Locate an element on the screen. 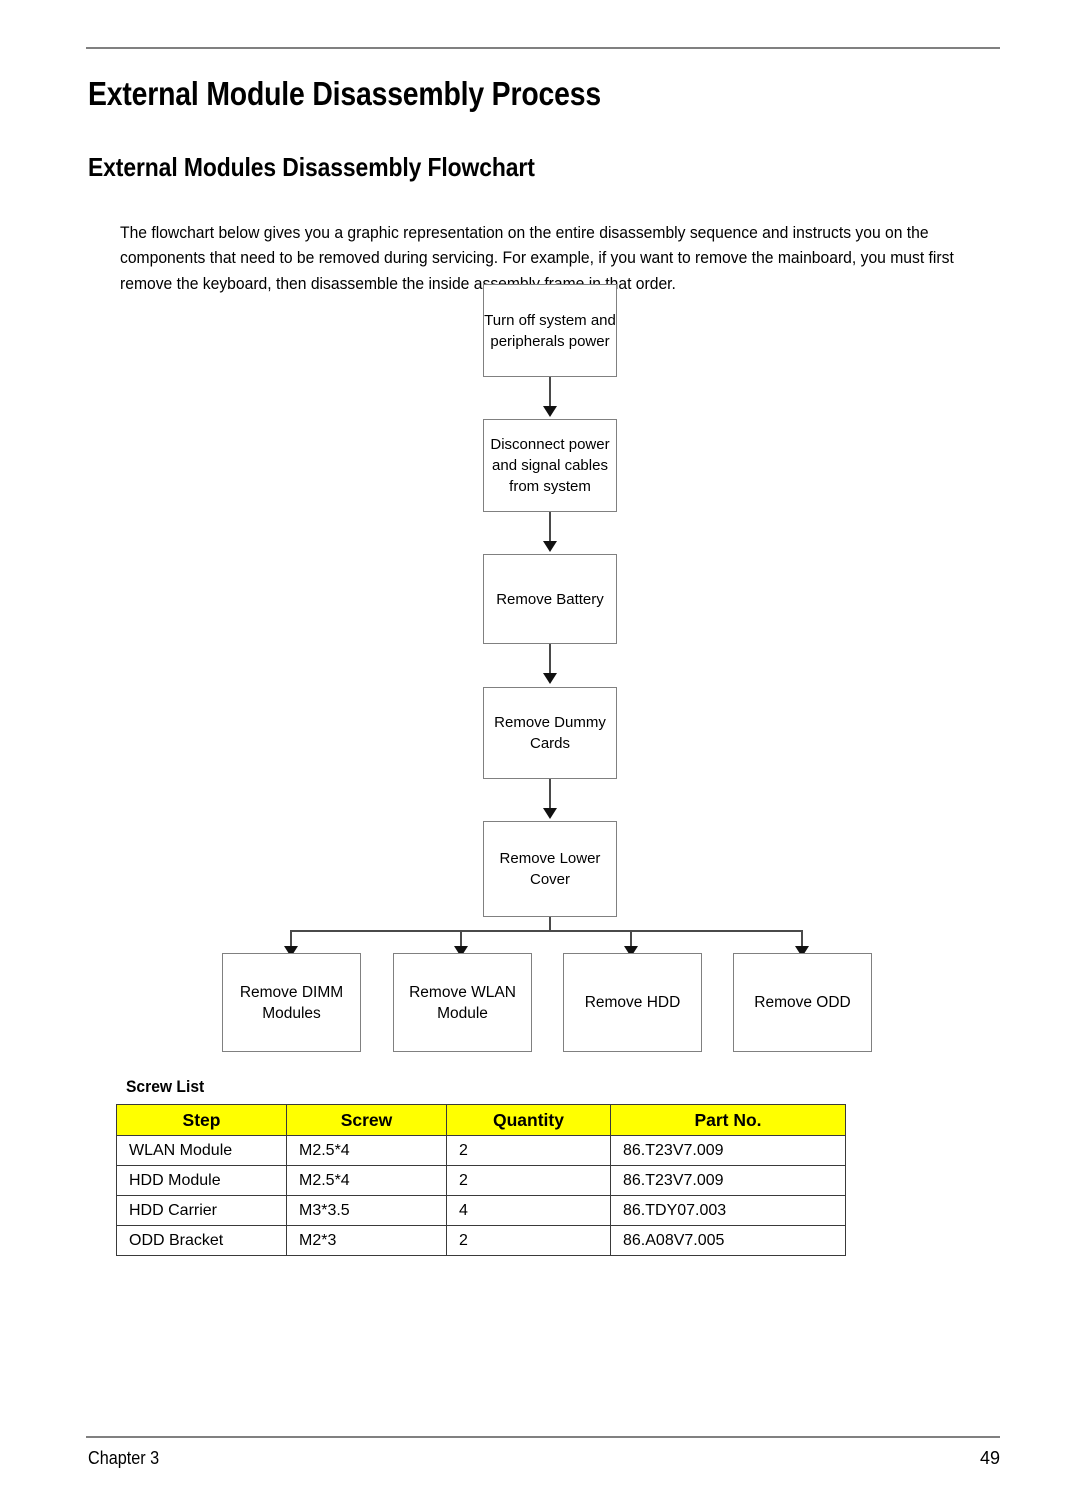  cell-step: HDD Carrier is located at coordinates (201, 1210).